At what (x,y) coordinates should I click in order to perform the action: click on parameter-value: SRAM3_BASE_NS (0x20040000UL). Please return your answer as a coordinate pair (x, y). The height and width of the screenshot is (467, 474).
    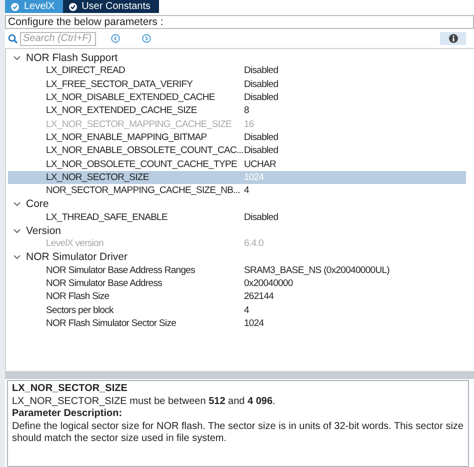
    Looking at the image, I should click on (317, 270).